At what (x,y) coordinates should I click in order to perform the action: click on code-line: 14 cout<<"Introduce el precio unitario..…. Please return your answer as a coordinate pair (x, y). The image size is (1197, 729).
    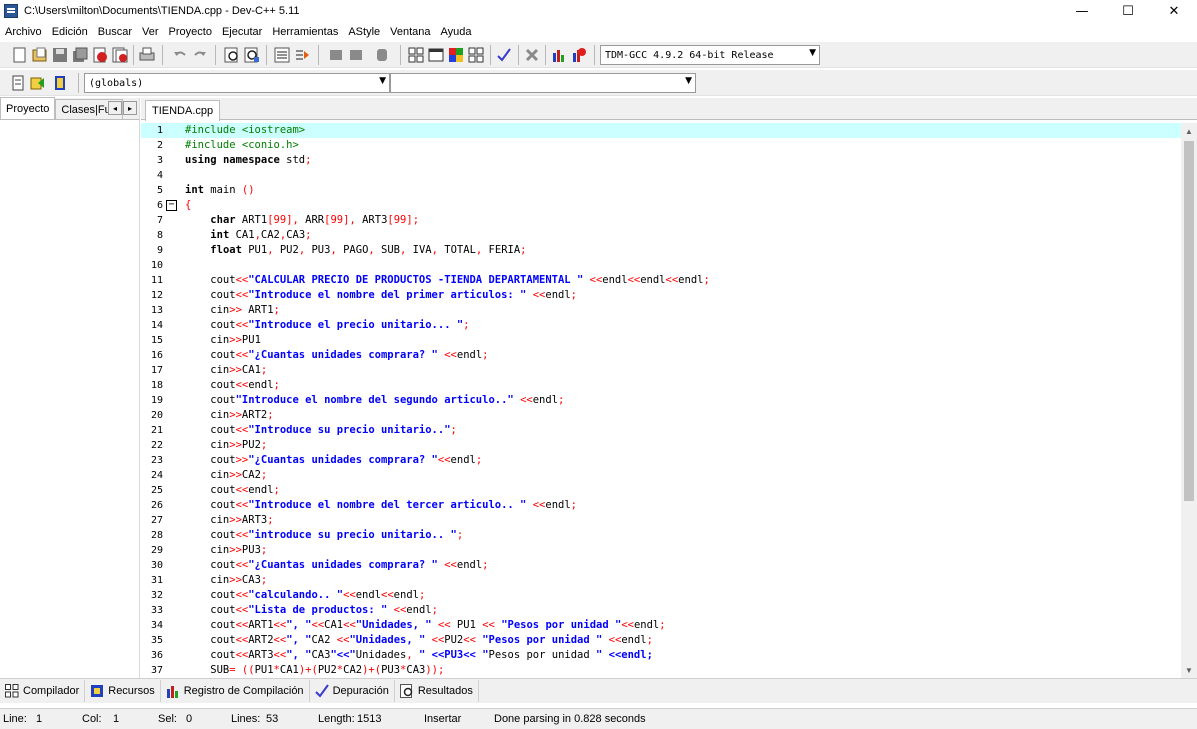
    Looking at the image, I should click on (661, 325).